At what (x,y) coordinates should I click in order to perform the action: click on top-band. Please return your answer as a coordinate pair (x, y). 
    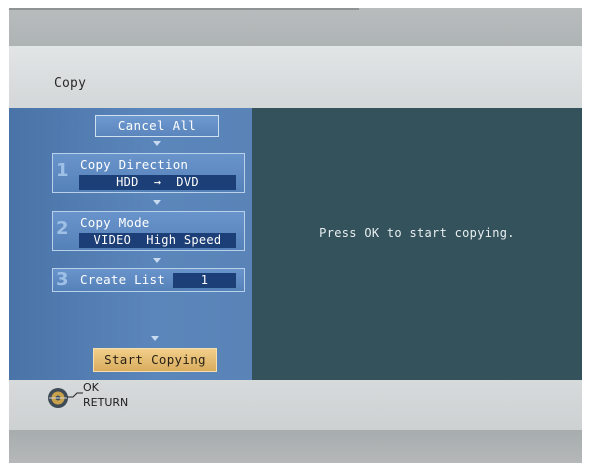
    Looking at the image, I should click on (295, 27).